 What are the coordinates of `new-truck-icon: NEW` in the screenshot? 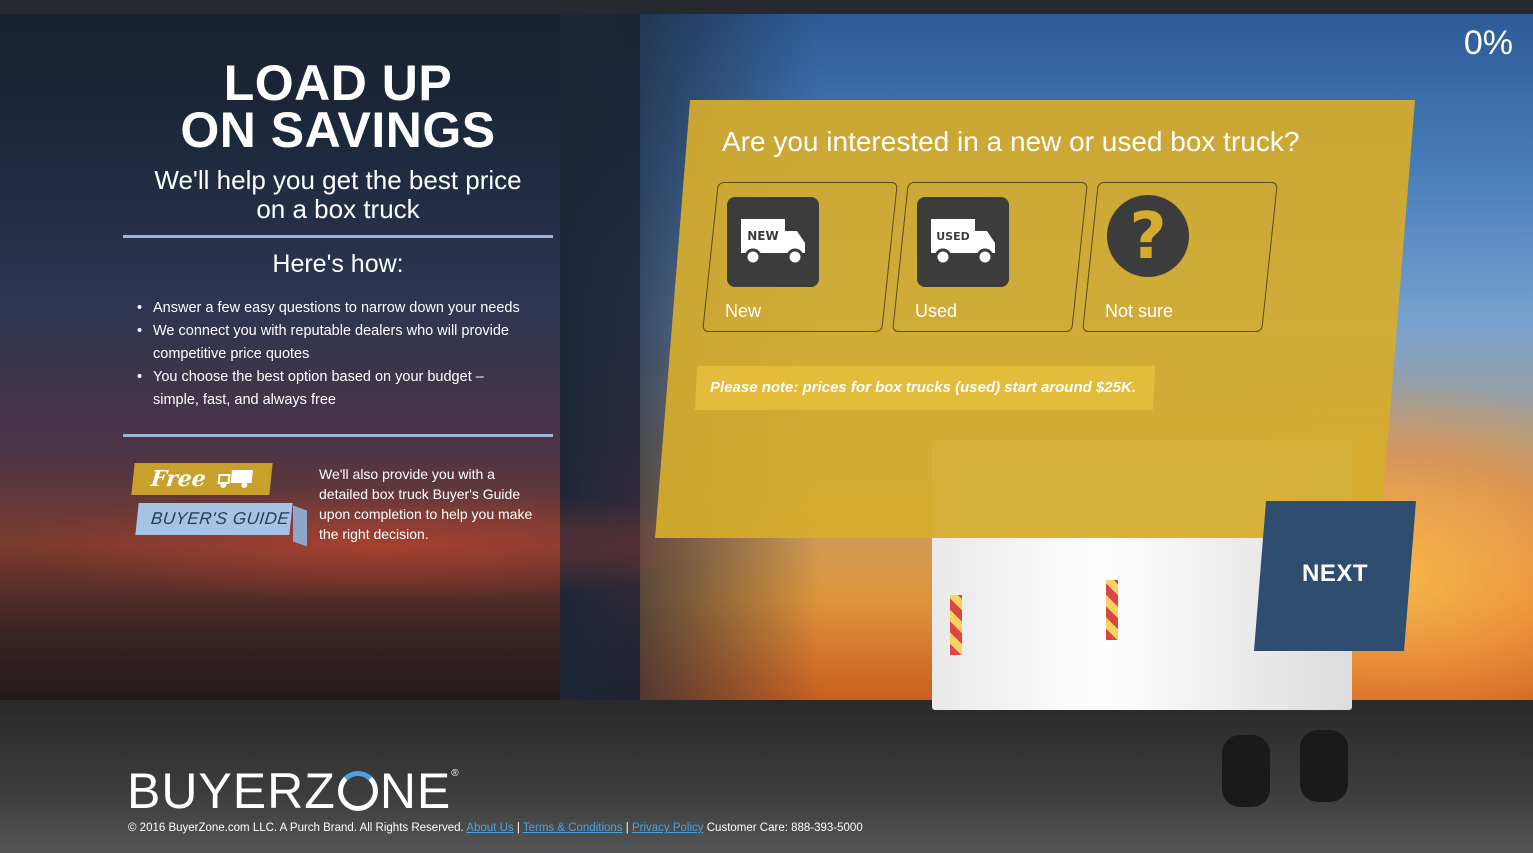 It's located at (773, 242).